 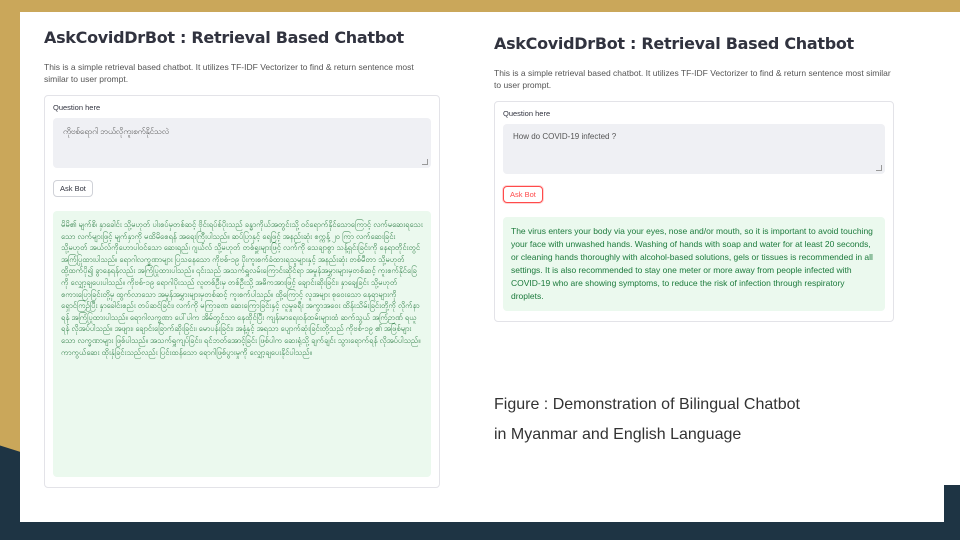 What do you see at coordinates (565, 136) in the screenshot?
I see `question-value: How do COVID-19 infected ?` at bounding box center [565, 136].